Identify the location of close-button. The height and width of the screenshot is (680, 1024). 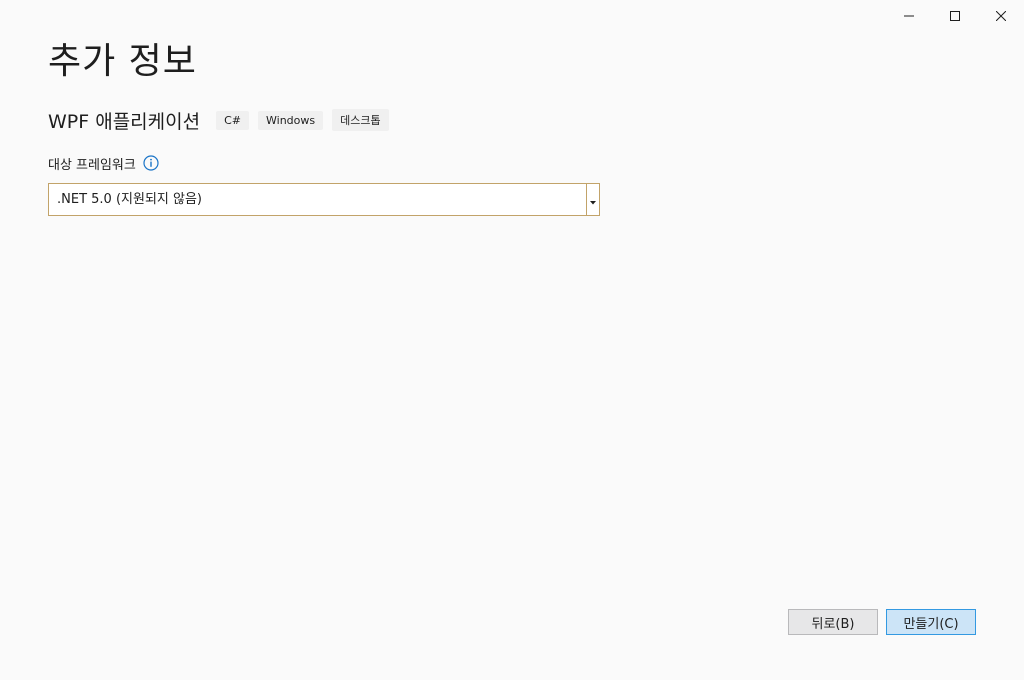
(1001, 16).